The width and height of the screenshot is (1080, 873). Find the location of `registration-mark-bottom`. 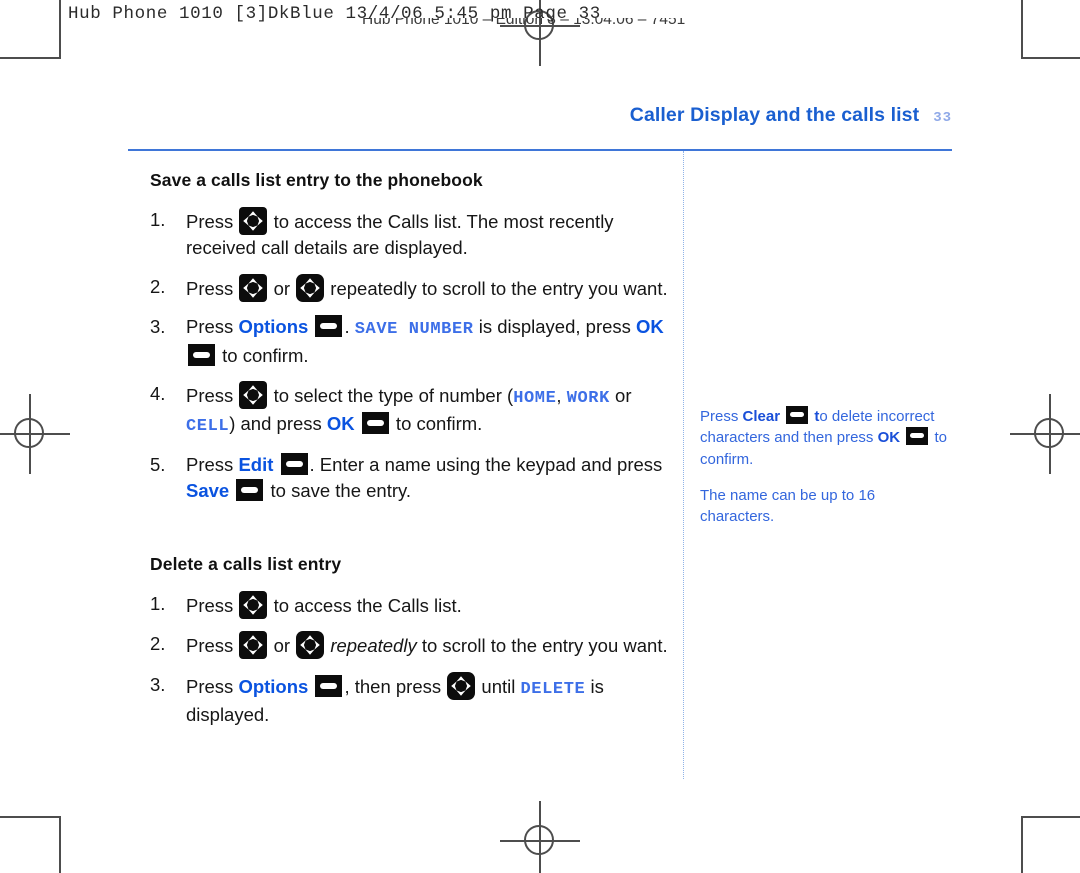

registration-mark-bottom is located at coordinates (540, 837).